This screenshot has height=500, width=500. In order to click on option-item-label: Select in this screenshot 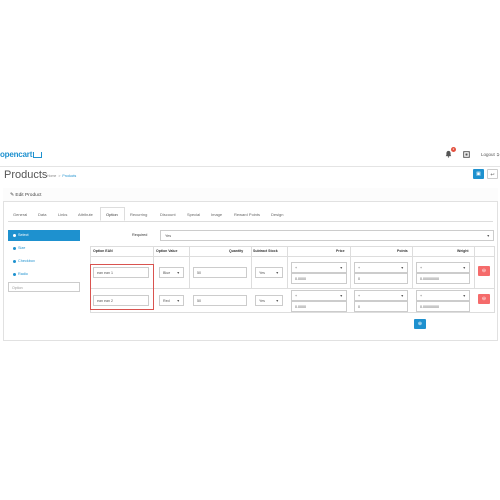, I will do `click(23, 235)`.